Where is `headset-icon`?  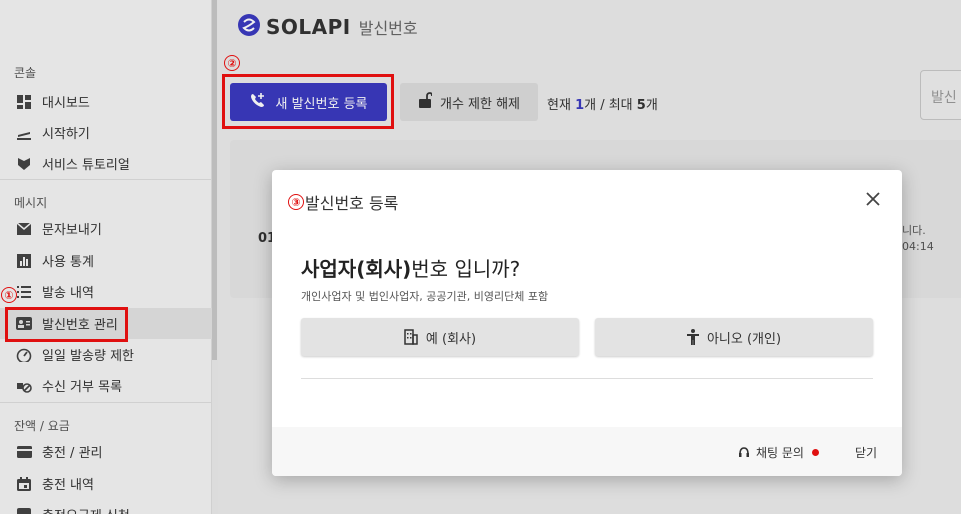 headset-icon is located at coordinates (744, 452).